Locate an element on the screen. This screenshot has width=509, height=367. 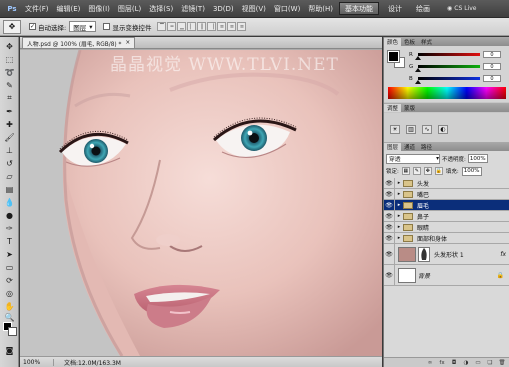
history-brush-tool-icon: ↺ is located at coordinates (9, 163).